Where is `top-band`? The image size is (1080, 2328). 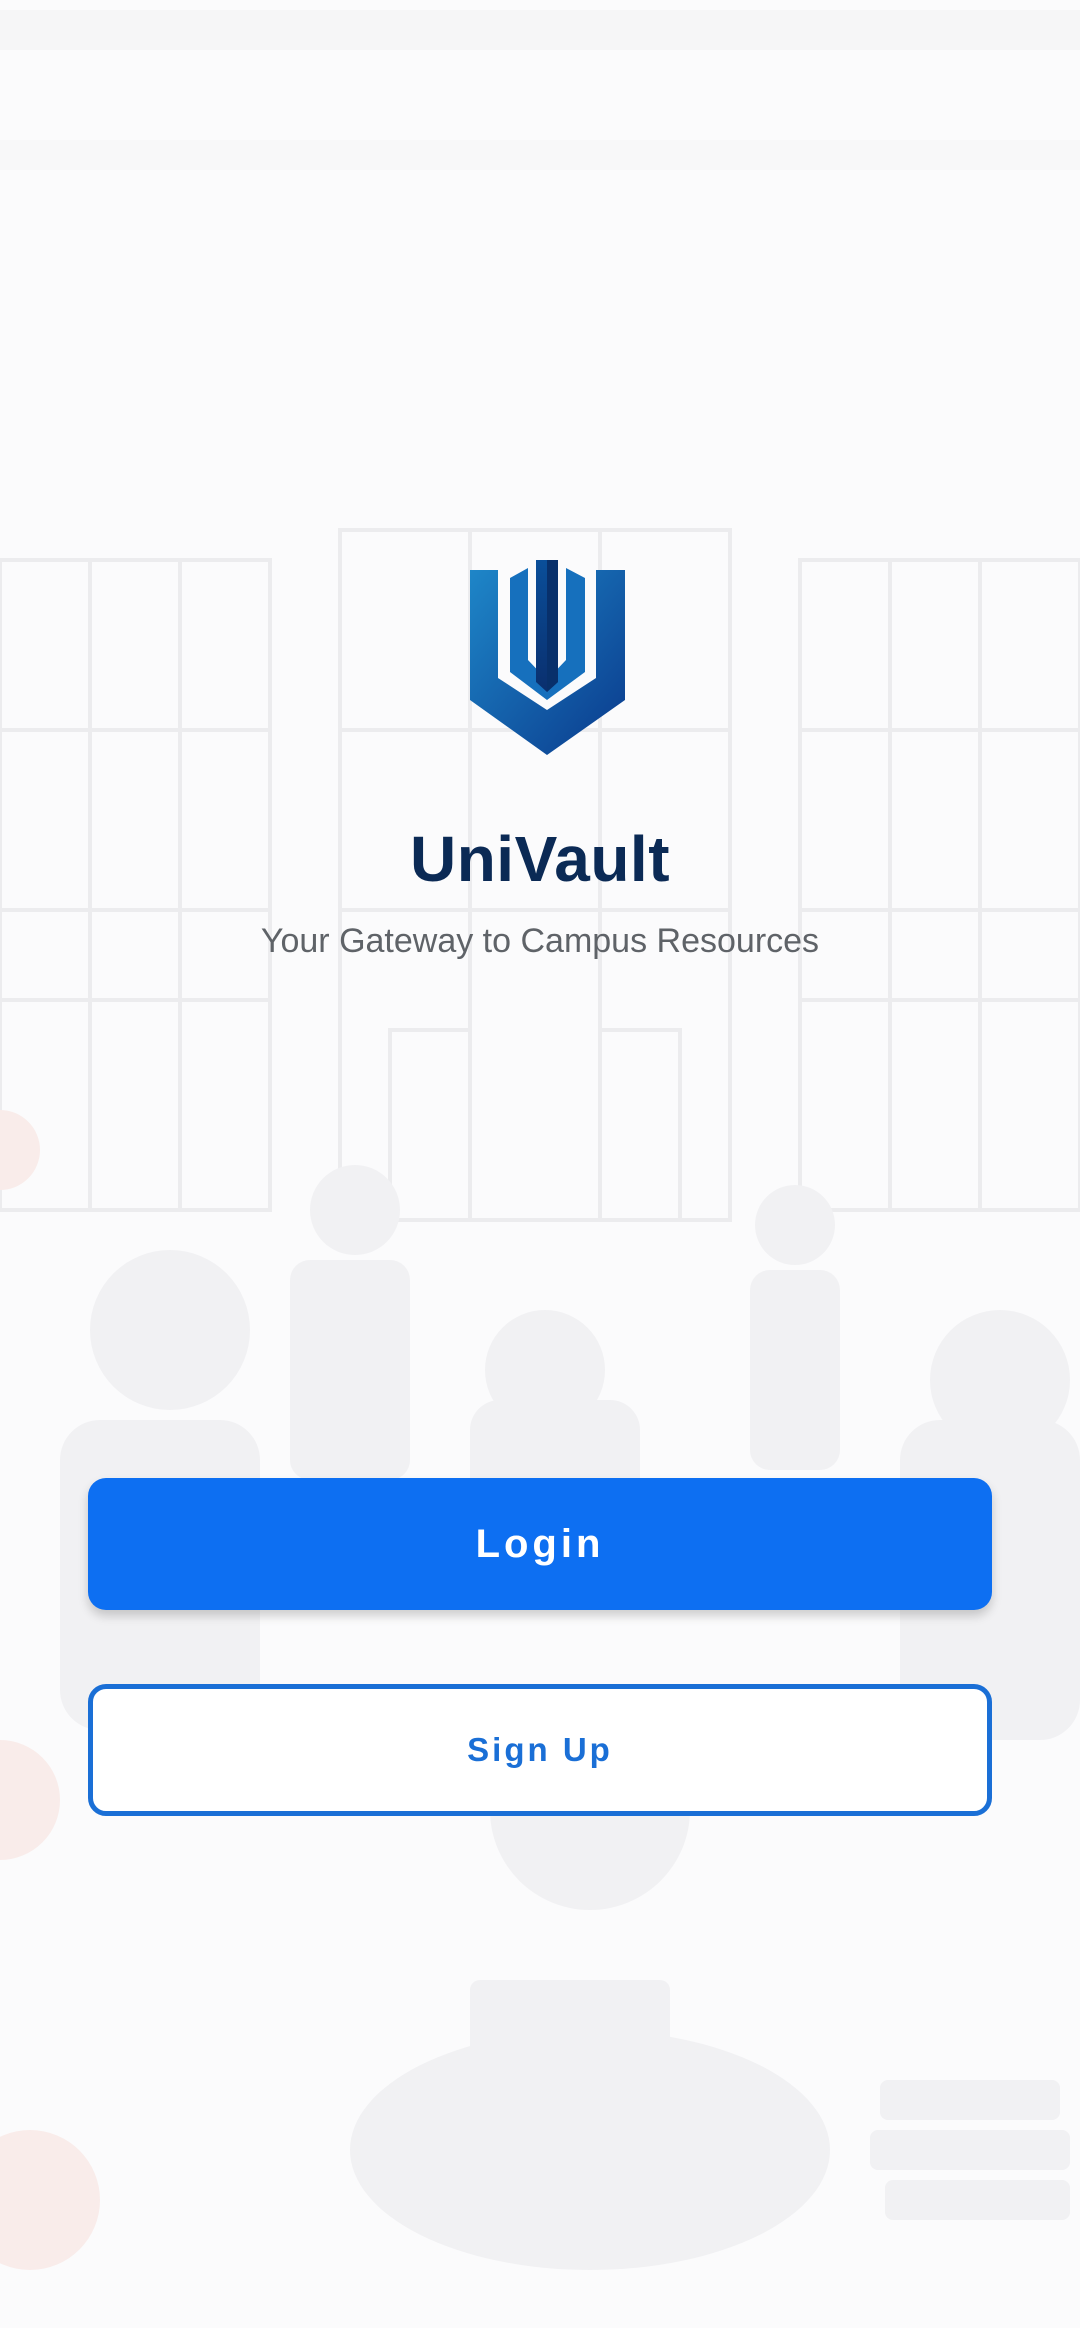
top-band is located at coordinates (540, 155).